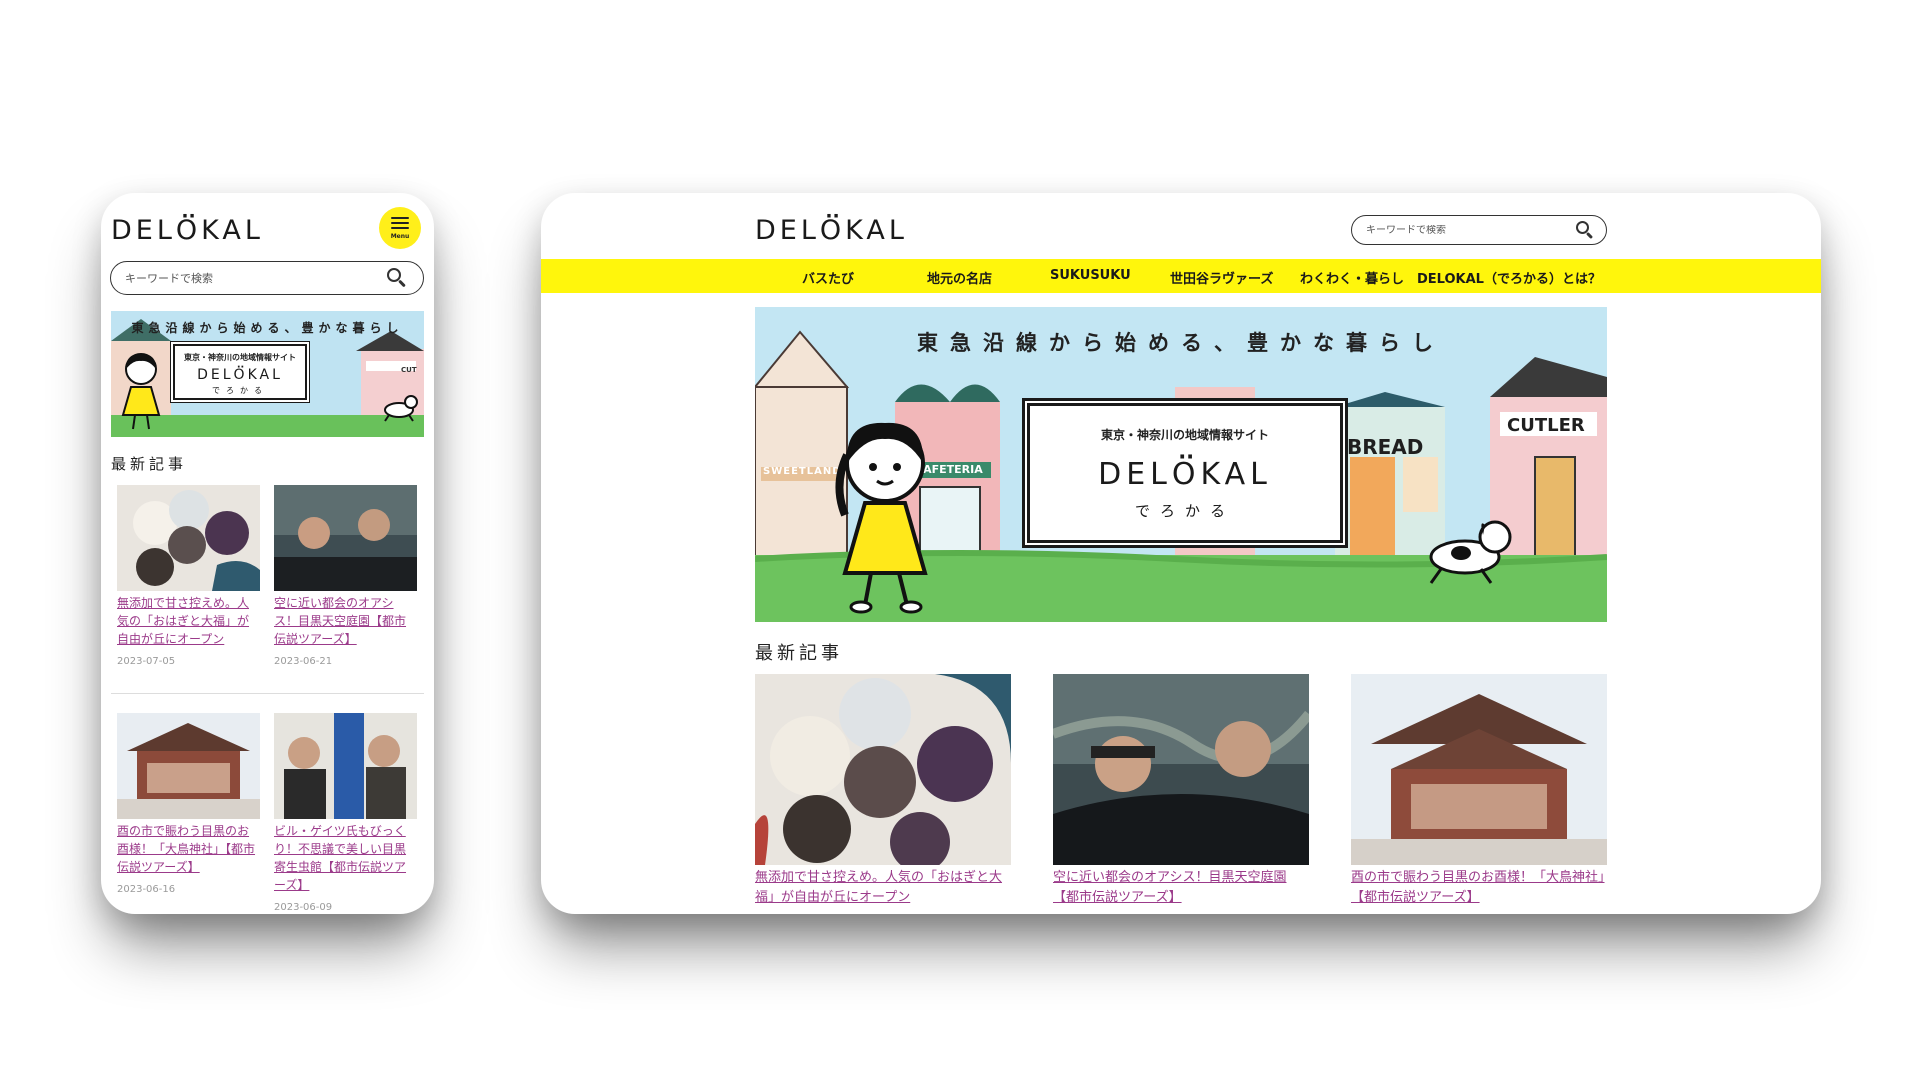  What do you see at coordinates (828, 277) in the screenshot?
I see `nav-item-bus-tabi: バスたび` at bounding box center [828, 277].